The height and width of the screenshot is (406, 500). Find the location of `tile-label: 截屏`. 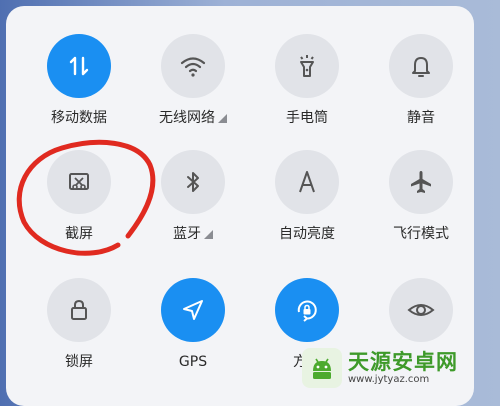

tile-label: 截屏 is located at coordinates (79, 234).